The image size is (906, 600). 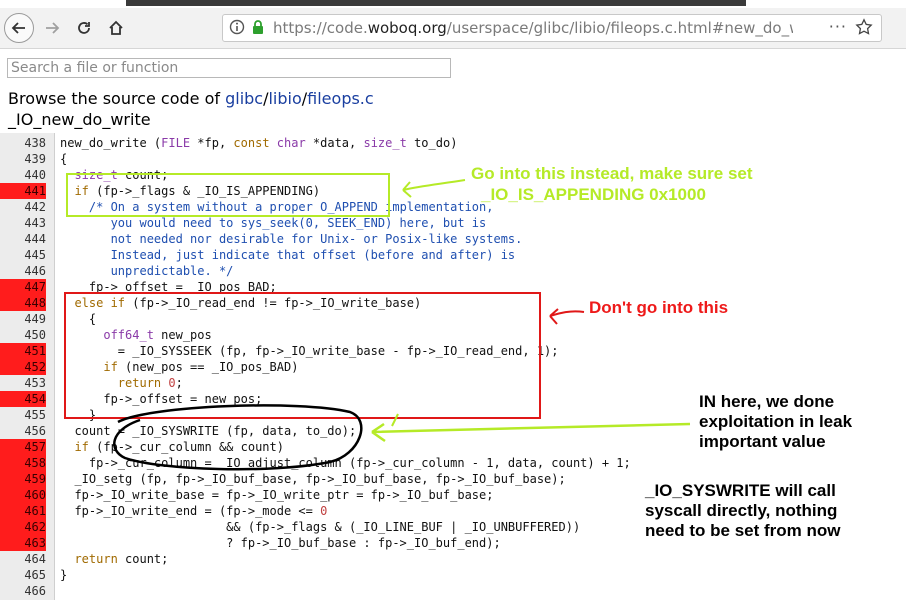 I want to click on crumb-libio: libio, so click(x=284, y=98).